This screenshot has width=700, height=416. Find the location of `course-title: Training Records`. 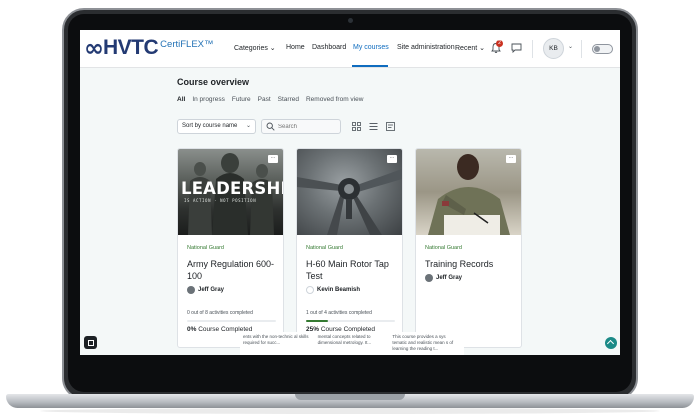

course-title: Training Records is located at coordinates (471, 265).